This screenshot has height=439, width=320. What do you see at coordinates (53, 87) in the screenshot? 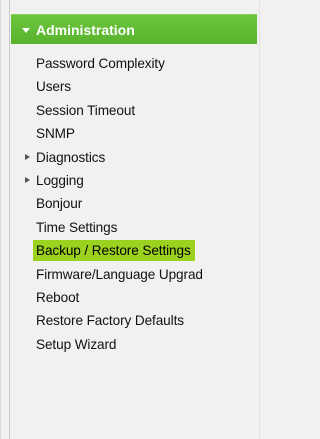
I see `menu-item-label: Users` at bounding box center [53, 87].